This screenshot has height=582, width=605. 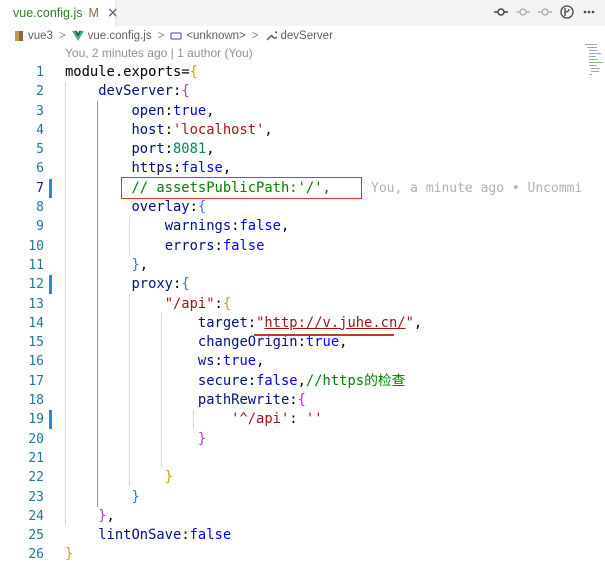 I want to click on tab-vue-config: vue.config.js M ×, so click(x=59, y=13).